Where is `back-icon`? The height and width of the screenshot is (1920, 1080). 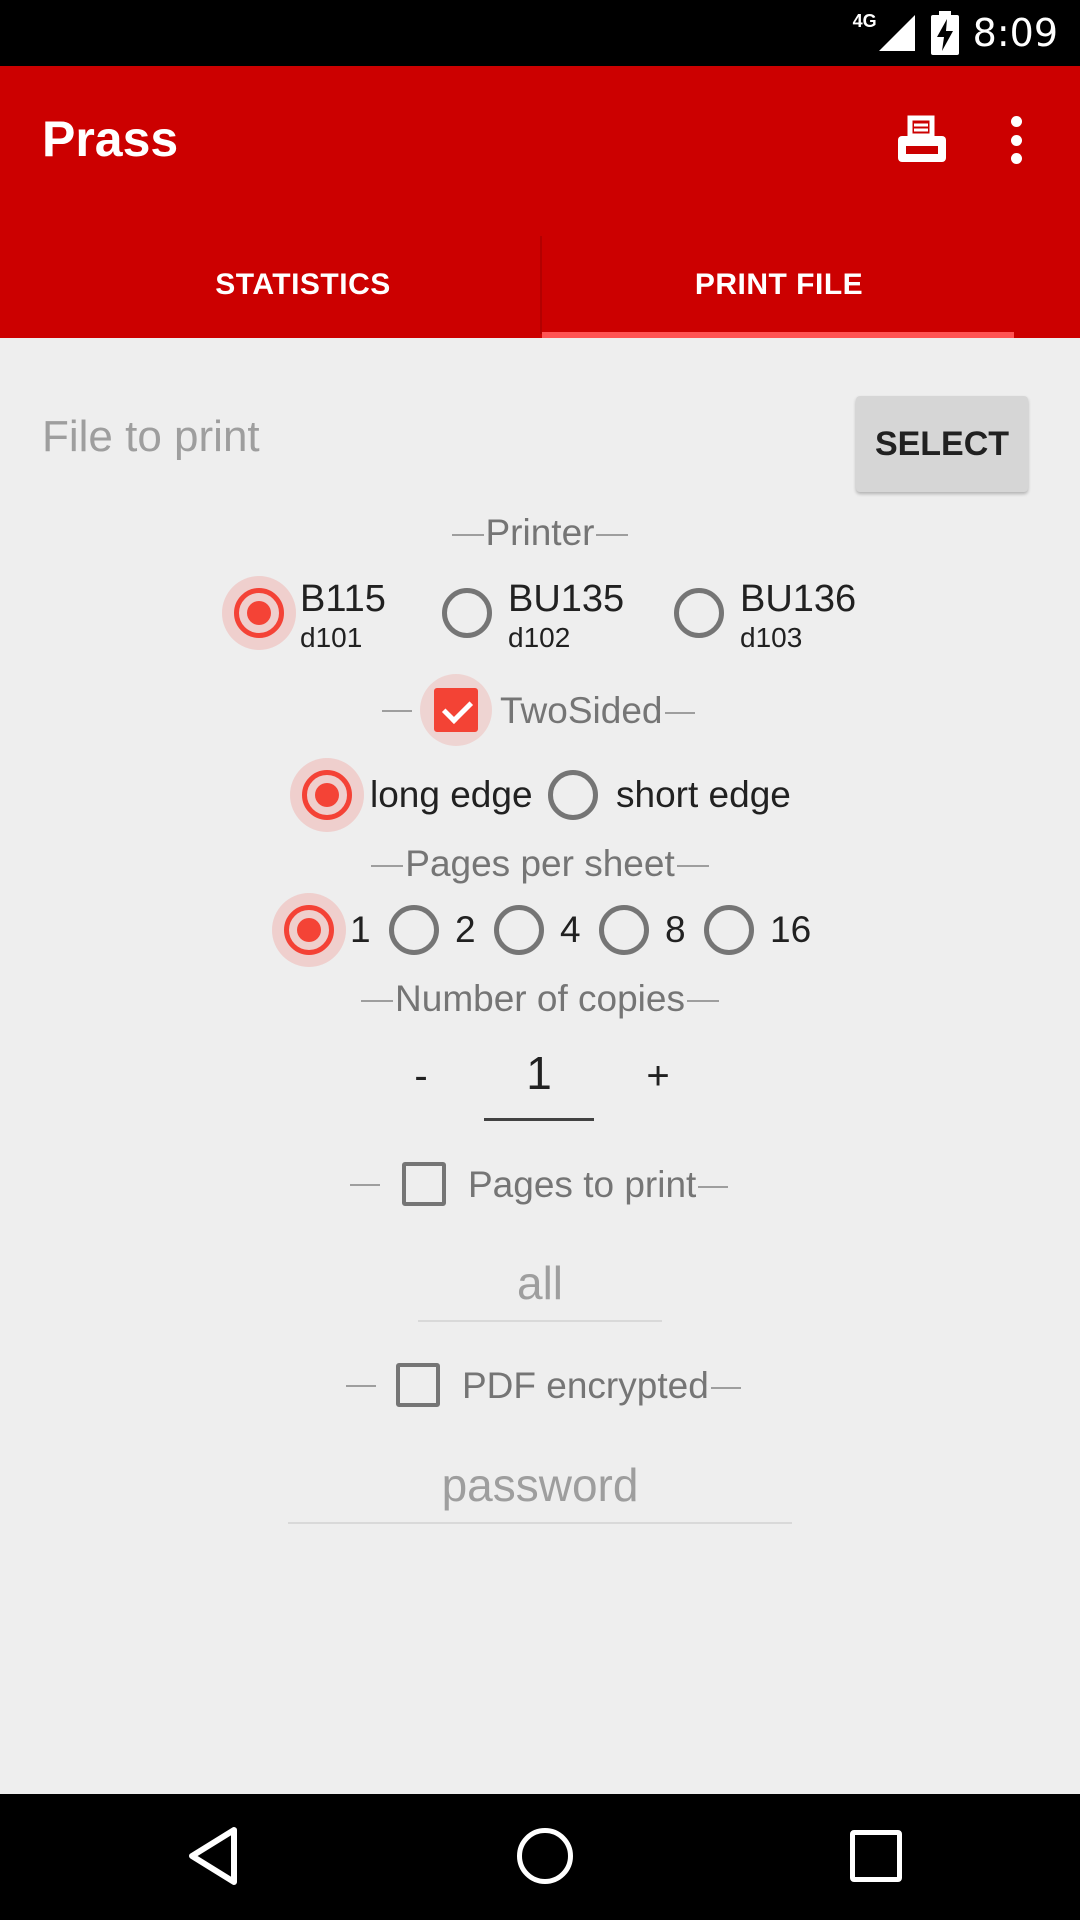 back-icon is located at coordinates (216, 1856).